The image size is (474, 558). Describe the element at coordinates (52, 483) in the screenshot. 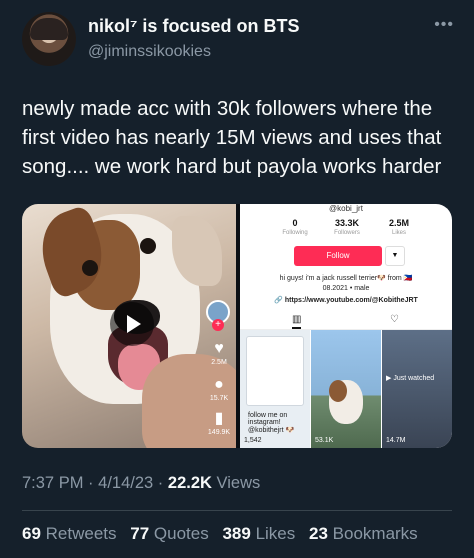

I see `tweet-time: 7:37 PM` at that location.